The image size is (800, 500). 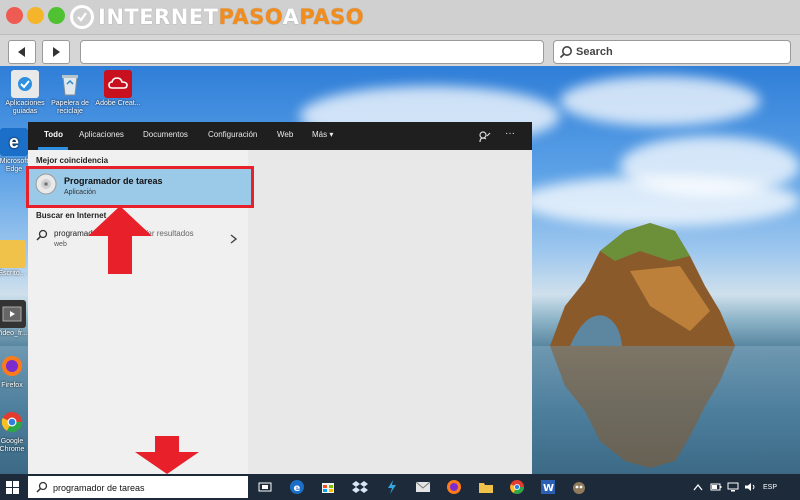 I want to click on desktop-icon-papelera: Papelera de reciclaje, so click(x=70, y=93).